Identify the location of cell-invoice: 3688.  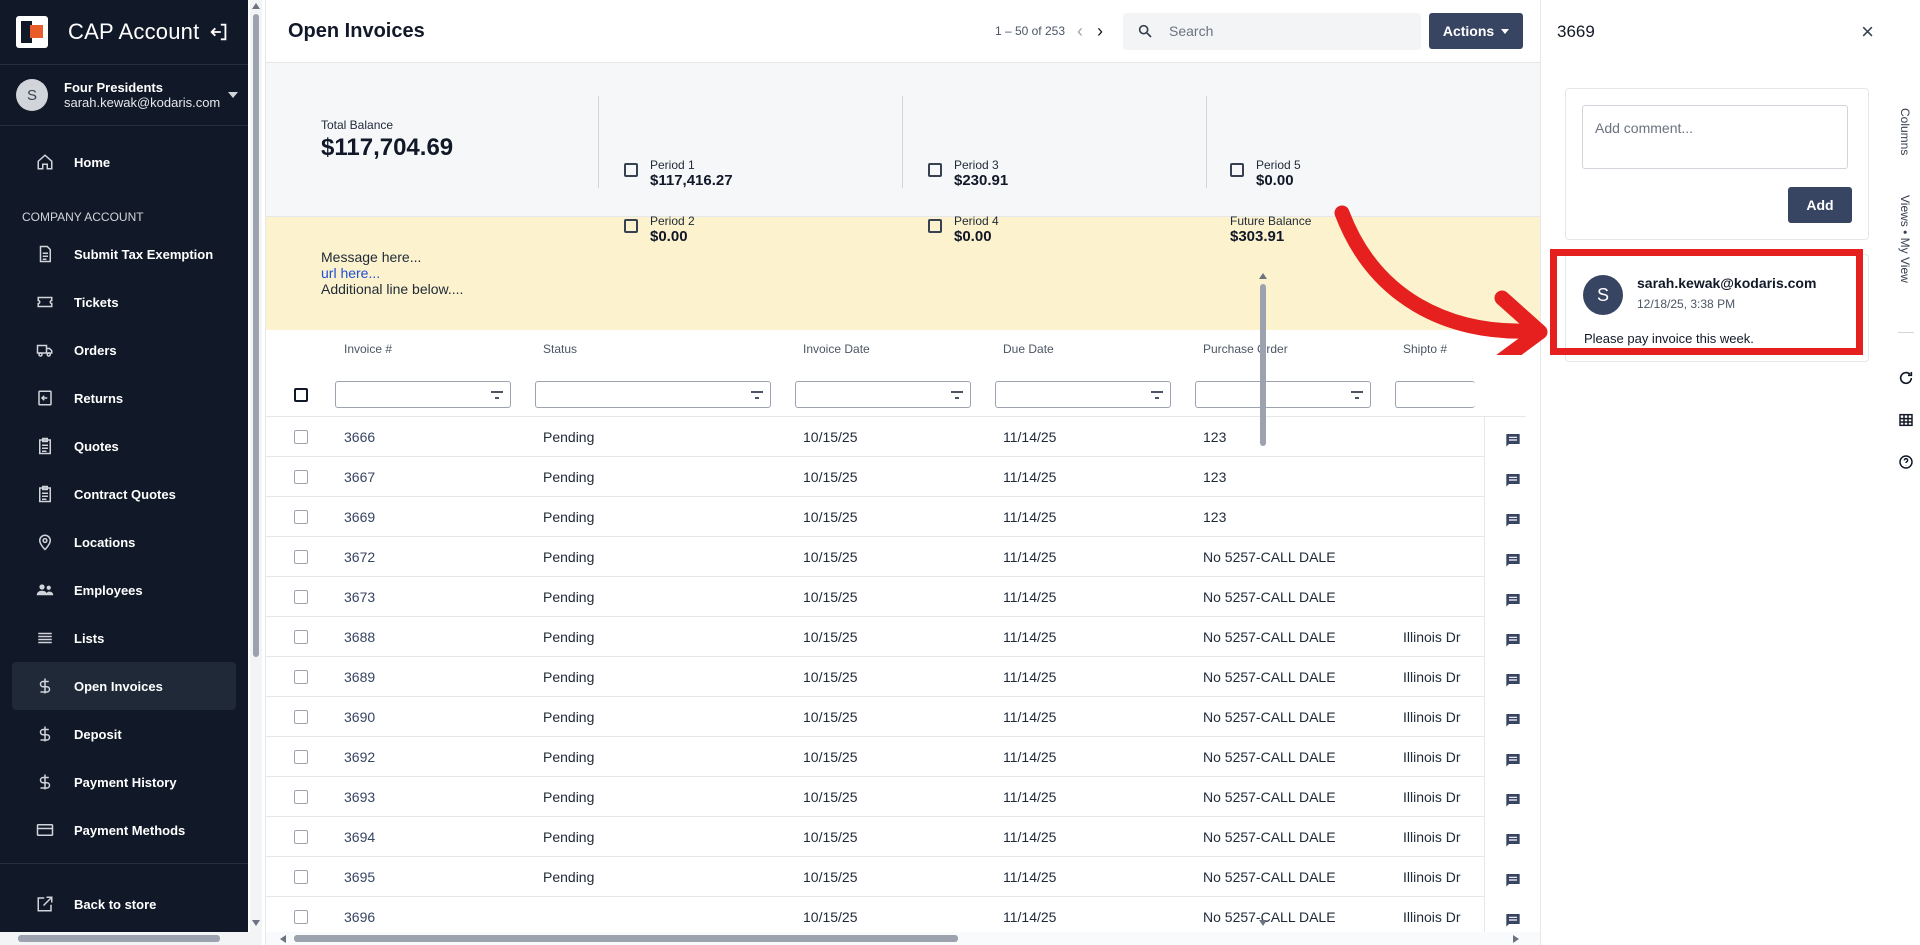
(359, 637).